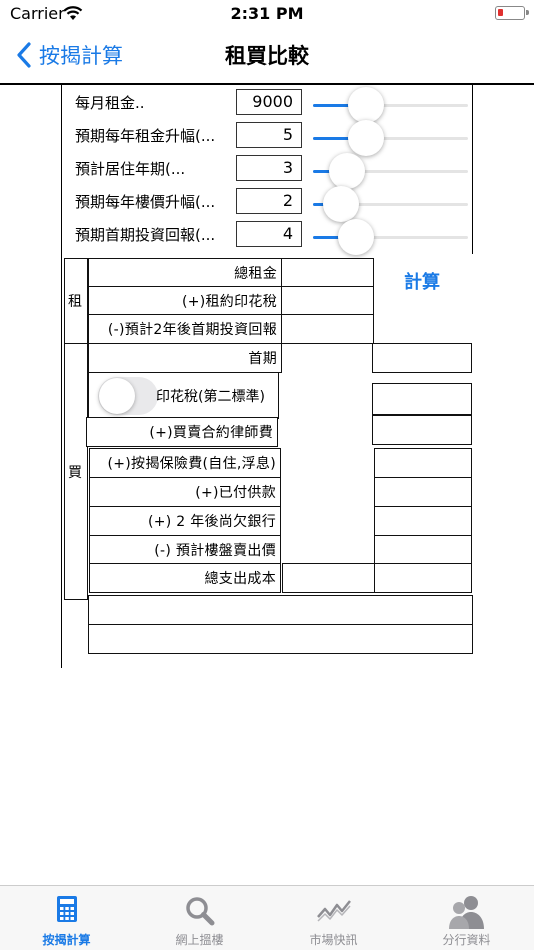  I want to click on stamp-duty-label: 印花稅(第二標準), so click(210, 397).